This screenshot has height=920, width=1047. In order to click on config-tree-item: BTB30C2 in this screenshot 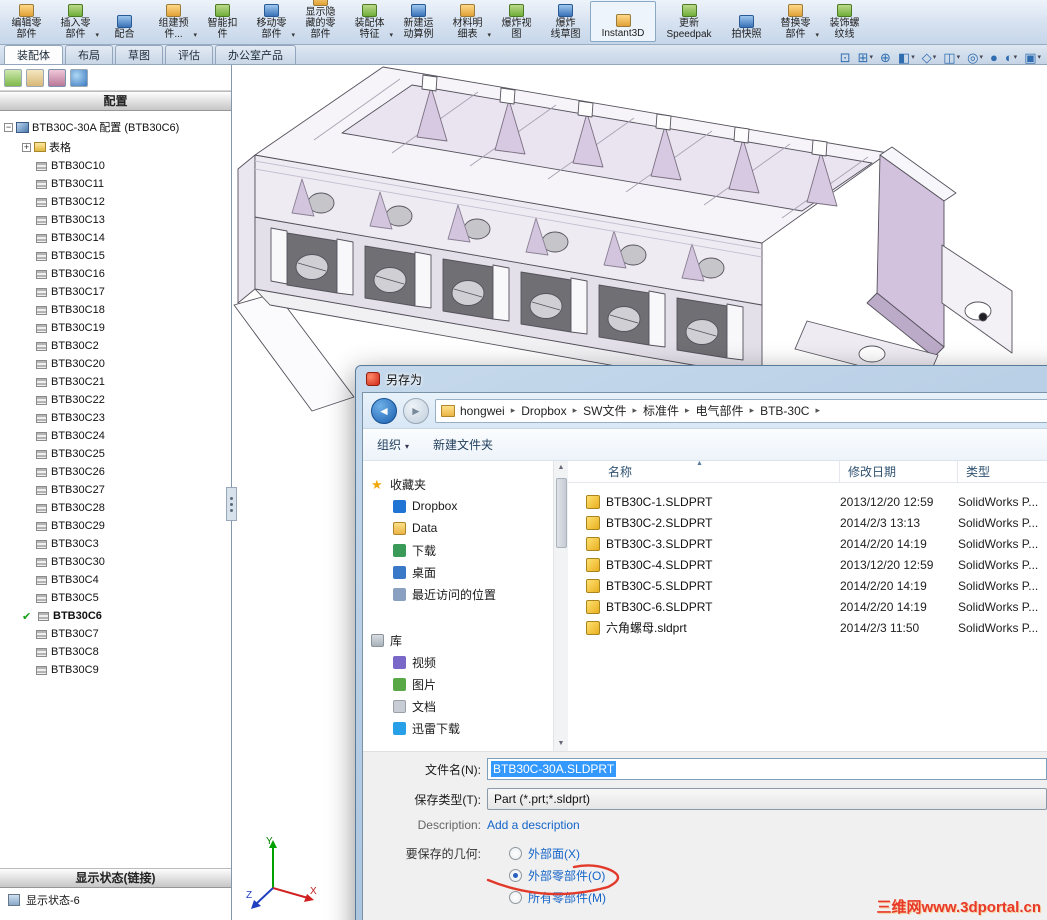, I will do `click(115, 346)`.